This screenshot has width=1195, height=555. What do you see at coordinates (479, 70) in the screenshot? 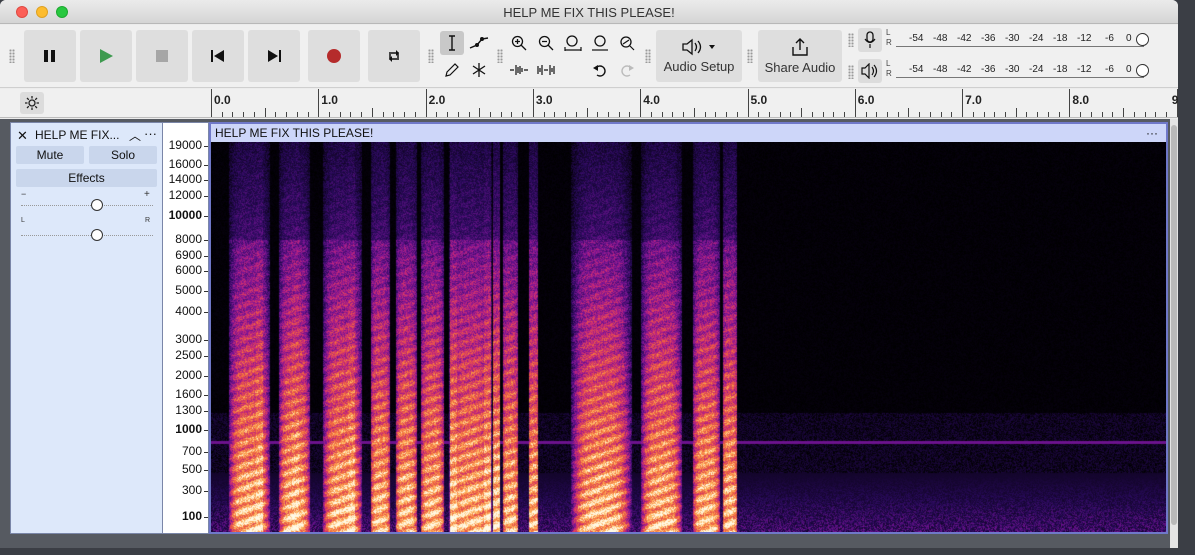
I see `multi-tool-button` at bounding box center [479, 70].